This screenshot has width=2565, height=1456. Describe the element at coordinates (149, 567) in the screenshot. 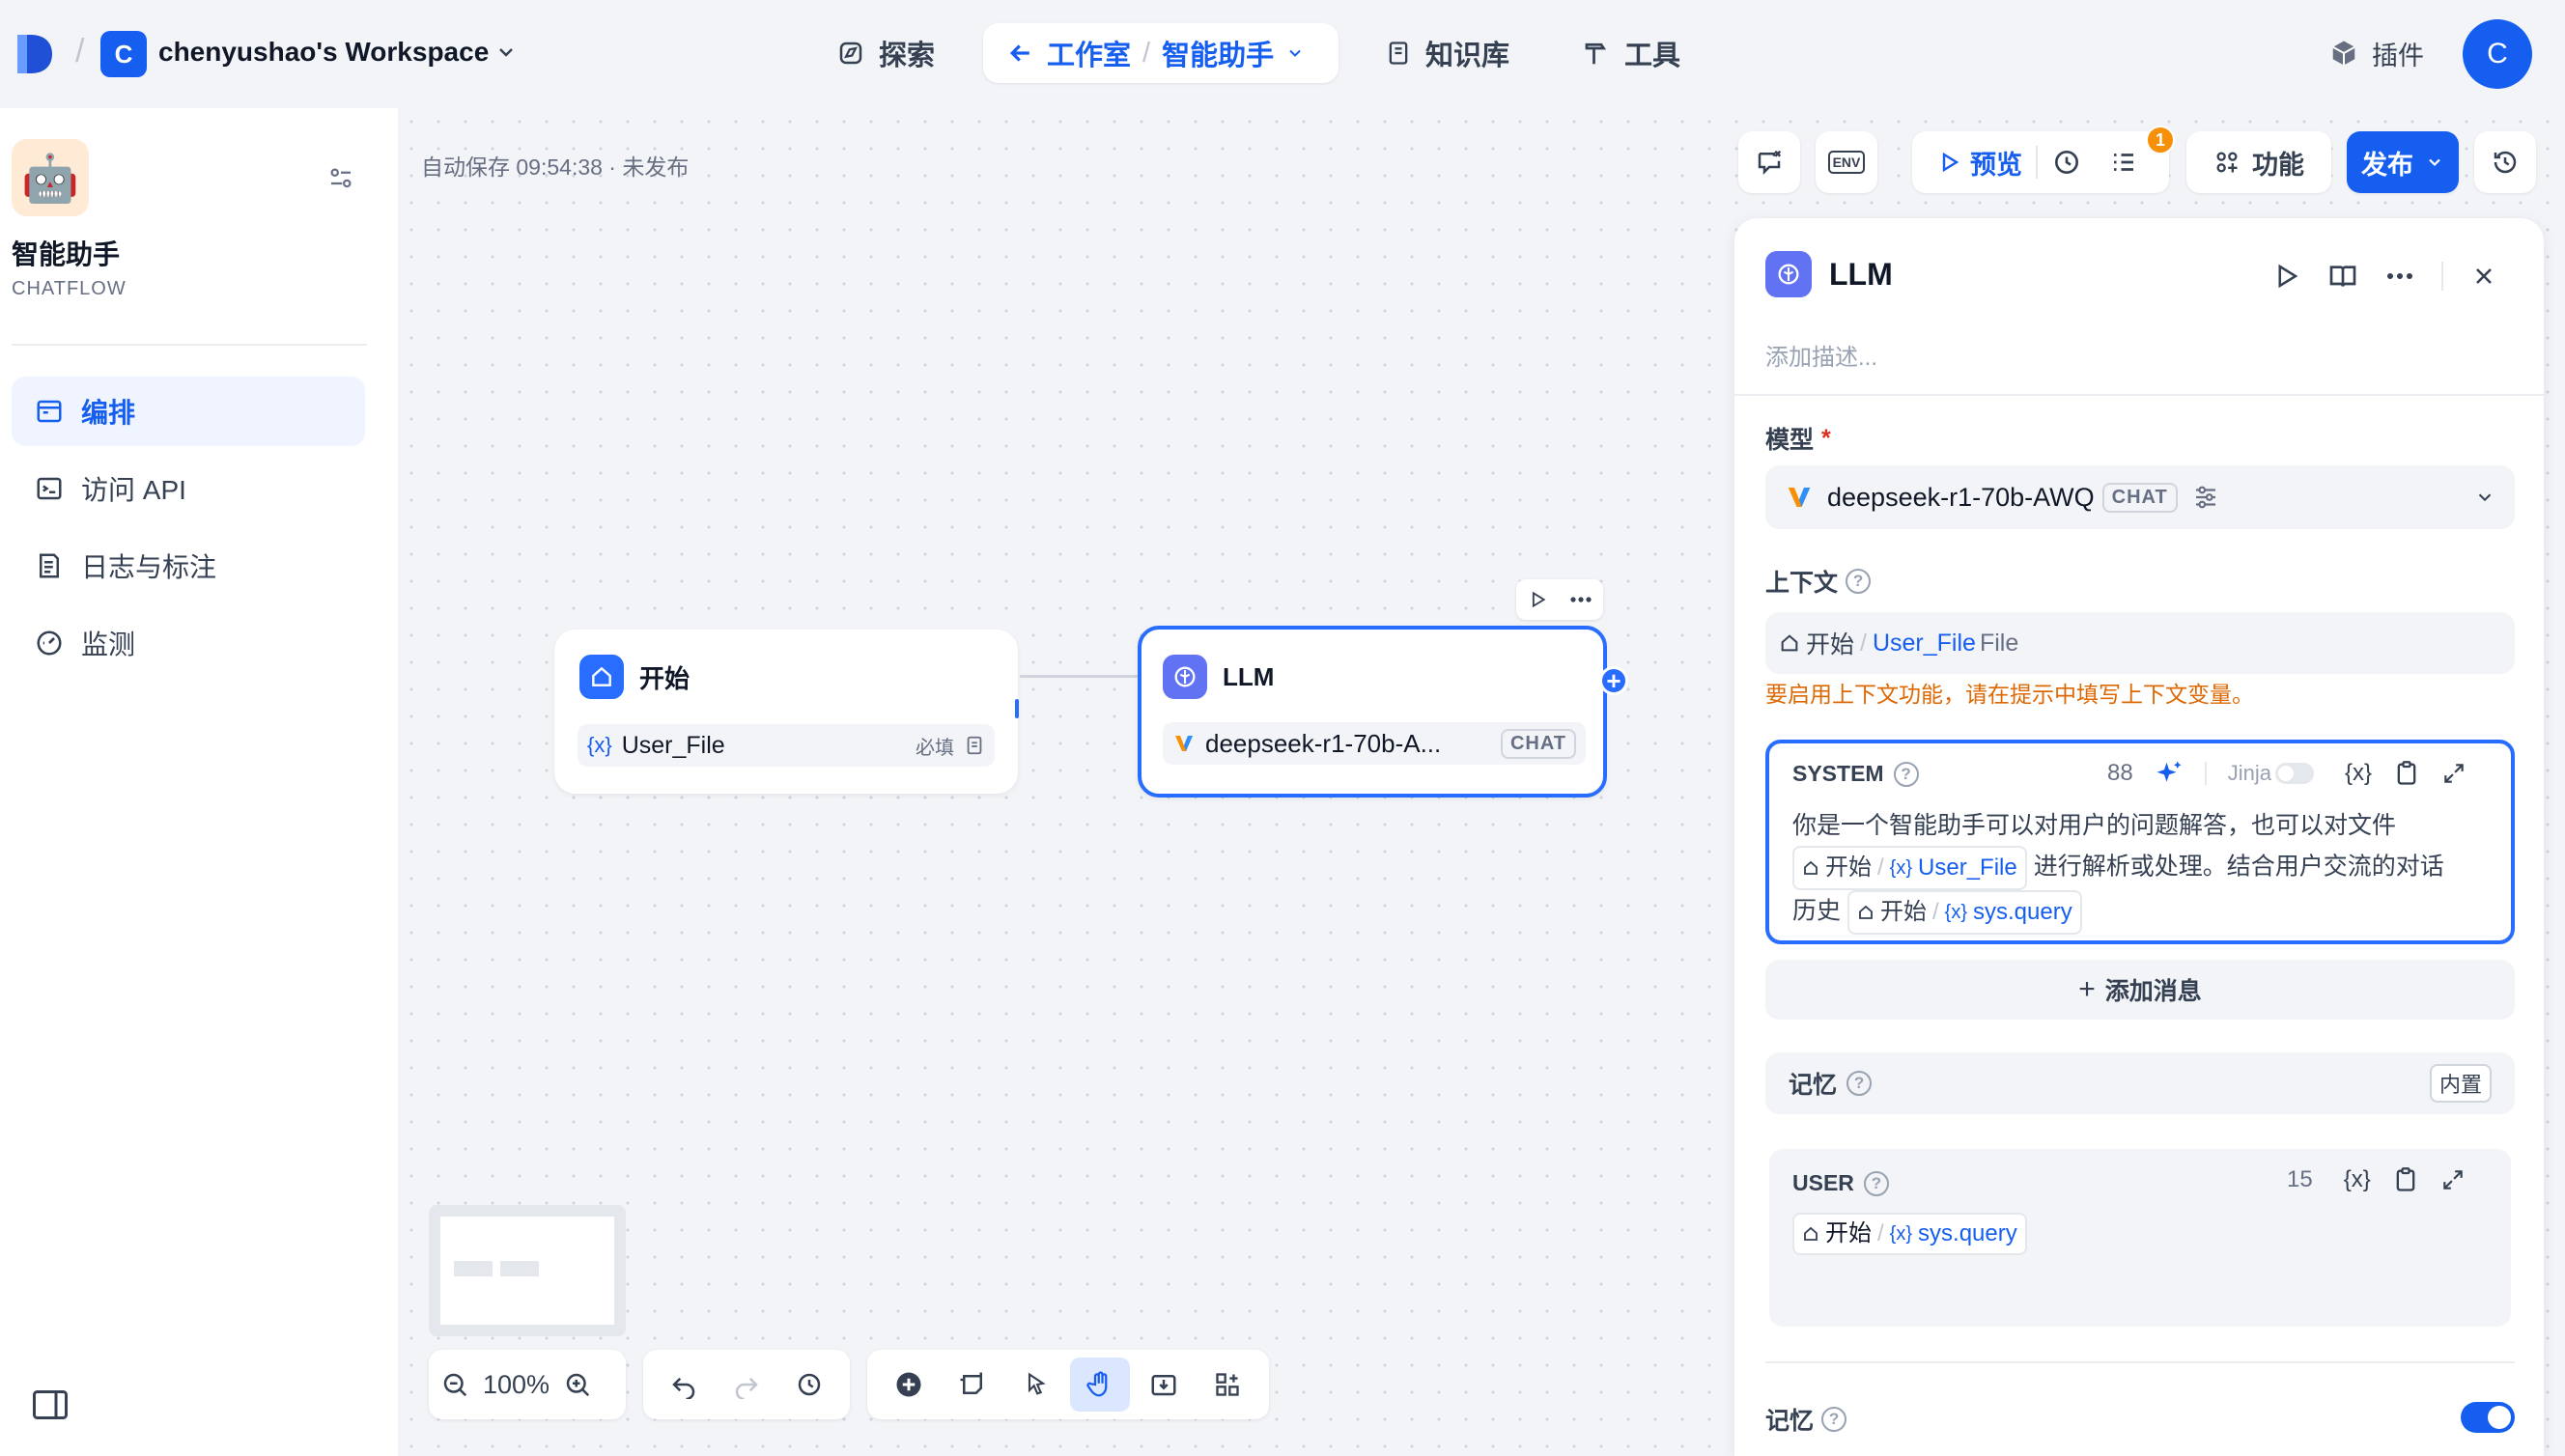

I see `sidebar-item-label: 日志与标注` at that location.